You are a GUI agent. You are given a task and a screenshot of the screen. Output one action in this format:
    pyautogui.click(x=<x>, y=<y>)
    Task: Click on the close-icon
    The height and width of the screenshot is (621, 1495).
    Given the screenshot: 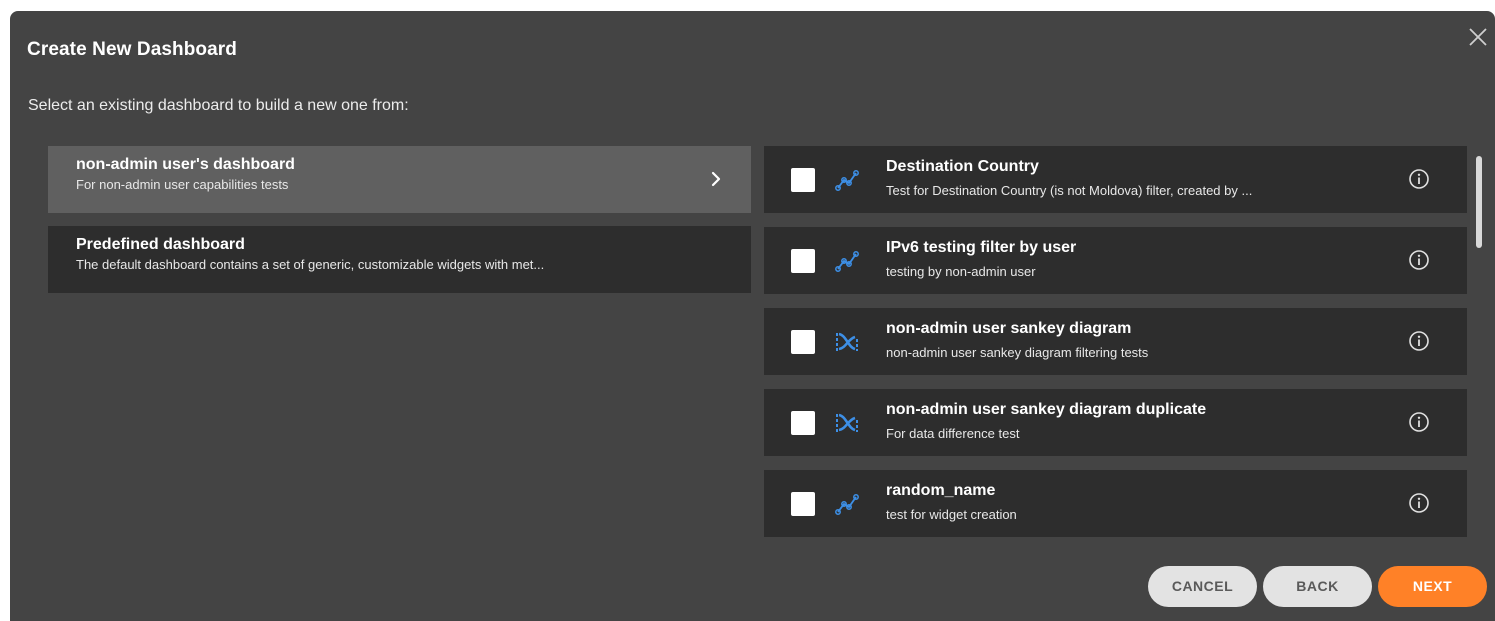 What is the action you would take?
    pyautogui.click(x=1478, y=37)
    